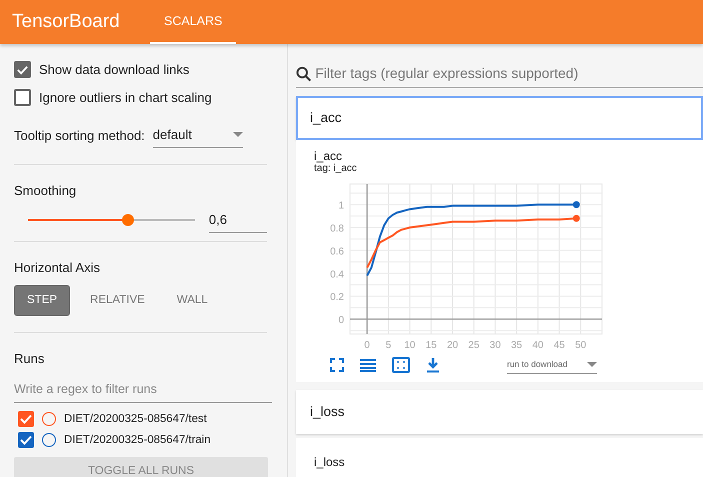 The width and height of the screenshot is (703, 477). What do you see at coordinates (389, 346) in the screenshot?
I see `x-tick-label: 5` at bounding box center [389, 346].